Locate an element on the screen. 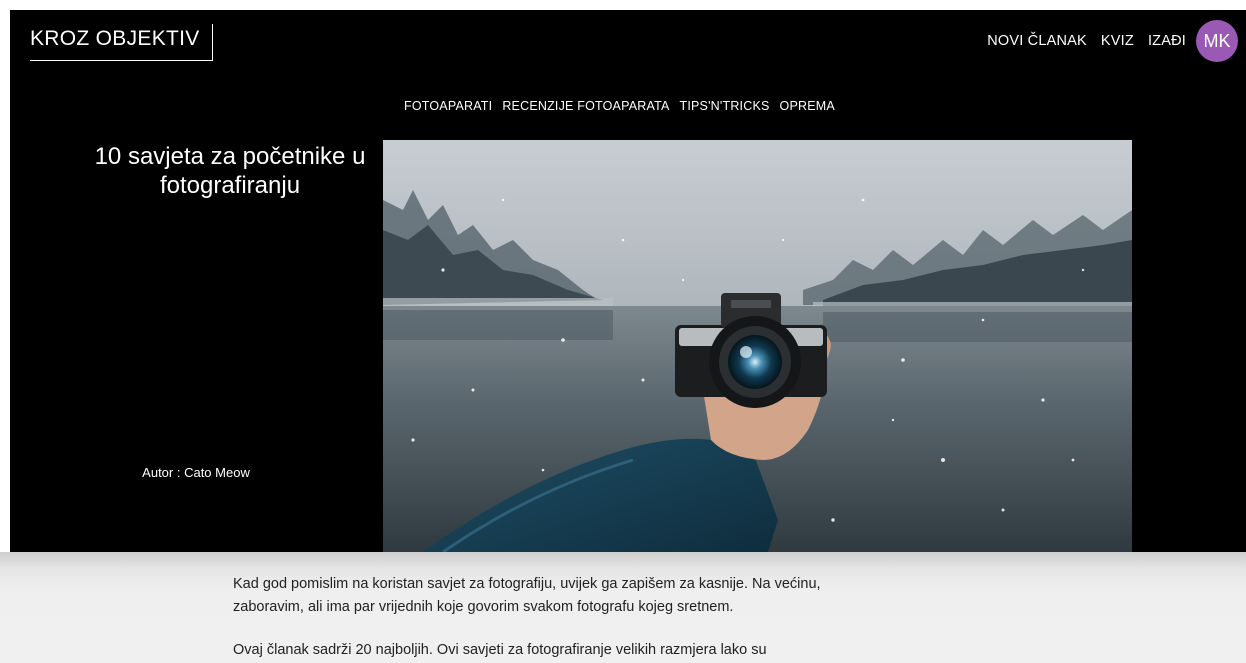 The width and height of the screenshot is (1246, 663). category-oprema: OPREMA is located at coordinates (807, 106).